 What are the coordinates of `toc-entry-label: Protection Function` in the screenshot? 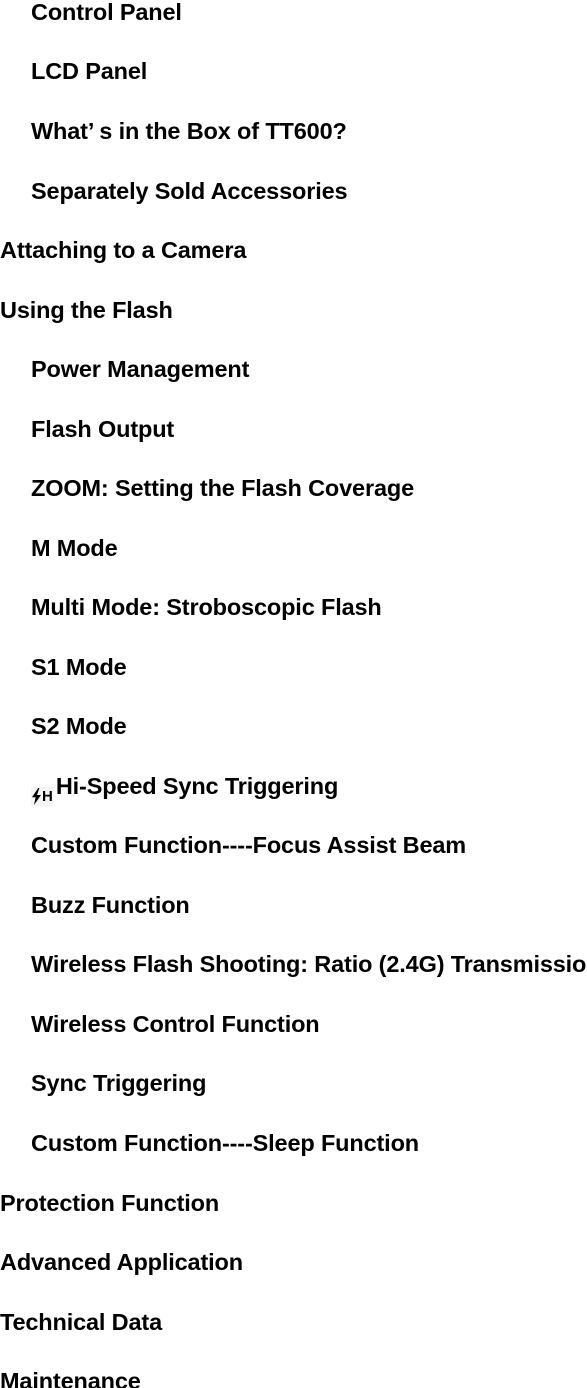 It's located at (110, 1203).